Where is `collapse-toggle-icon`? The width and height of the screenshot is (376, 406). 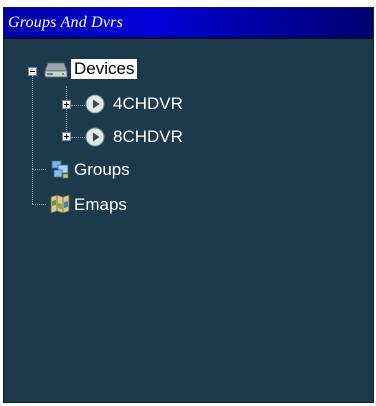 collapse-toggle-icon is located at coordinates (32, 71).